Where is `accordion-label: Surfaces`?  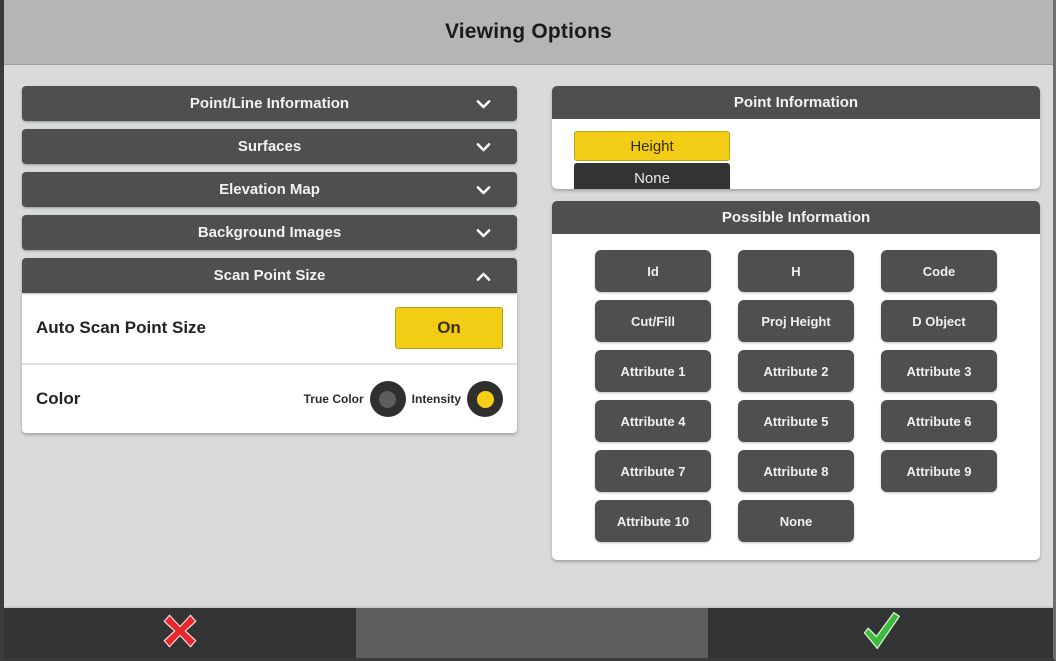
accordion-label: Surfaces is located at coordinates (269, 146).